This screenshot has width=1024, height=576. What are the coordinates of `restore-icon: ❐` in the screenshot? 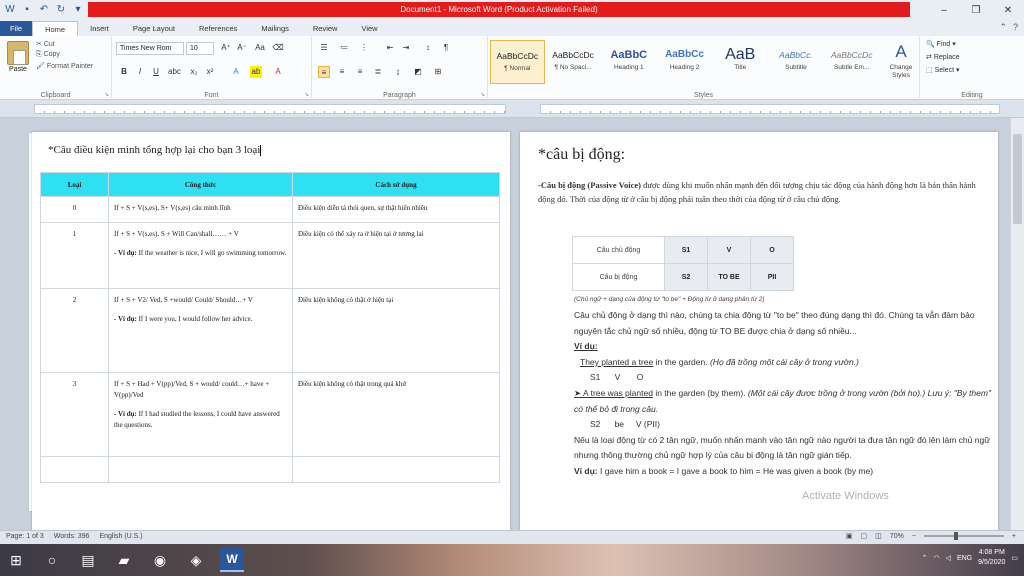 It's located at (976, 10).